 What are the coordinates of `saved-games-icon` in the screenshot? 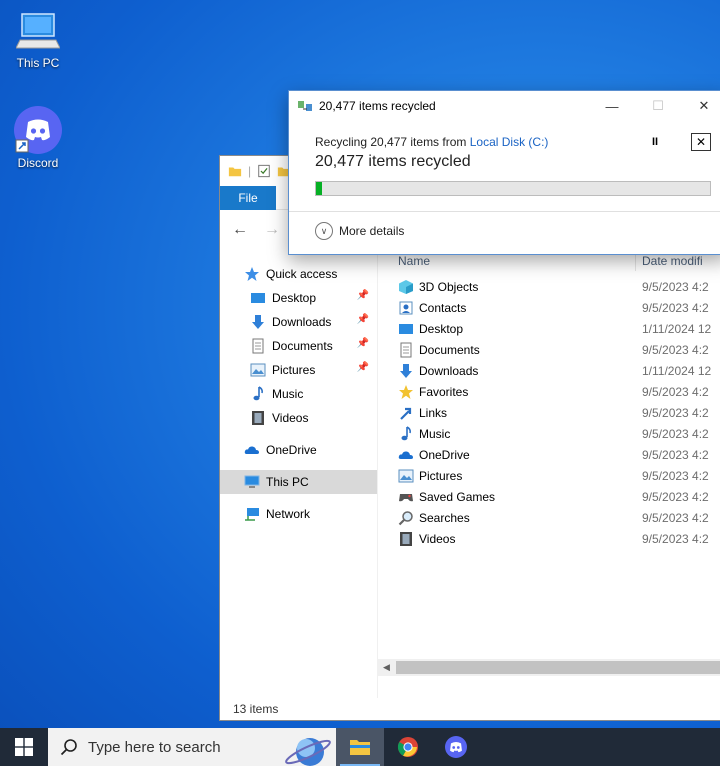 It's located at (406, 497).